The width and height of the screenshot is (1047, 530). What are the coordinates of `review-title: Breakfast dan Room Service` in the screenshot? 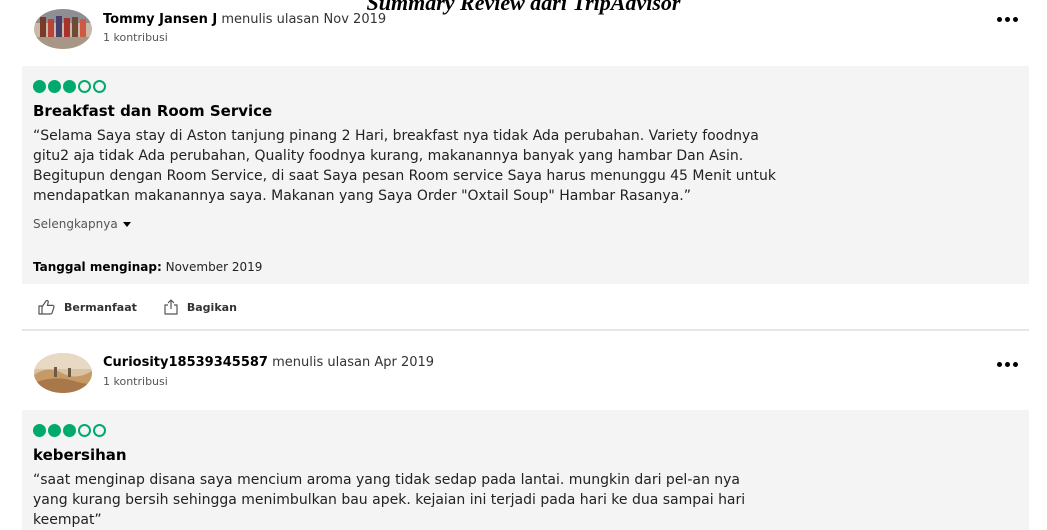 It's located at (152, 111).